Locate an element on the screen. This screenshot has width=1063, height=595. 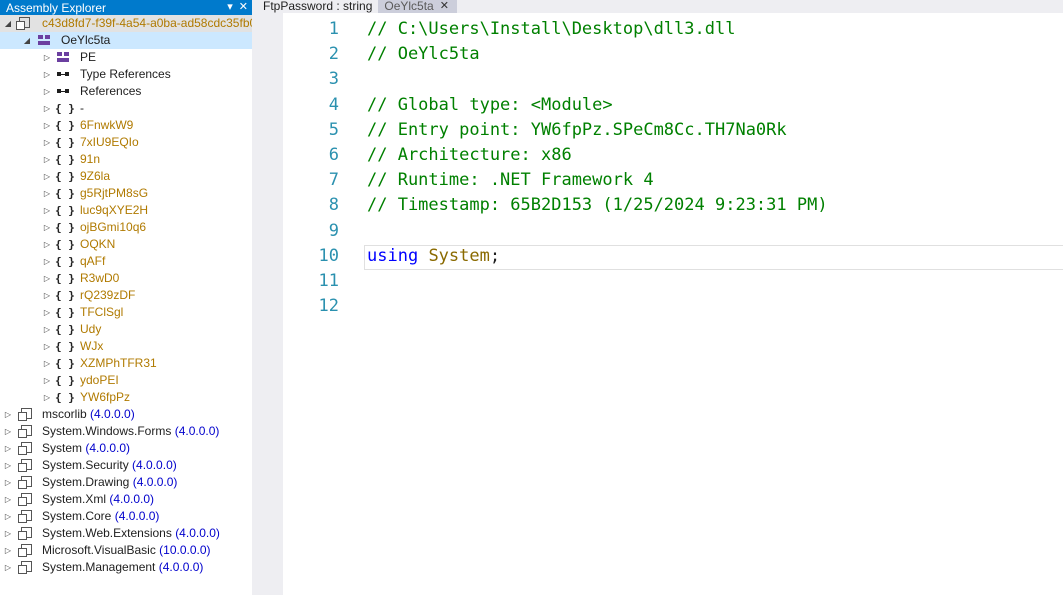
tree-item-assembly-ref: ▷ System.Core (4.0.0.0) is located at coordinates (126, 516).